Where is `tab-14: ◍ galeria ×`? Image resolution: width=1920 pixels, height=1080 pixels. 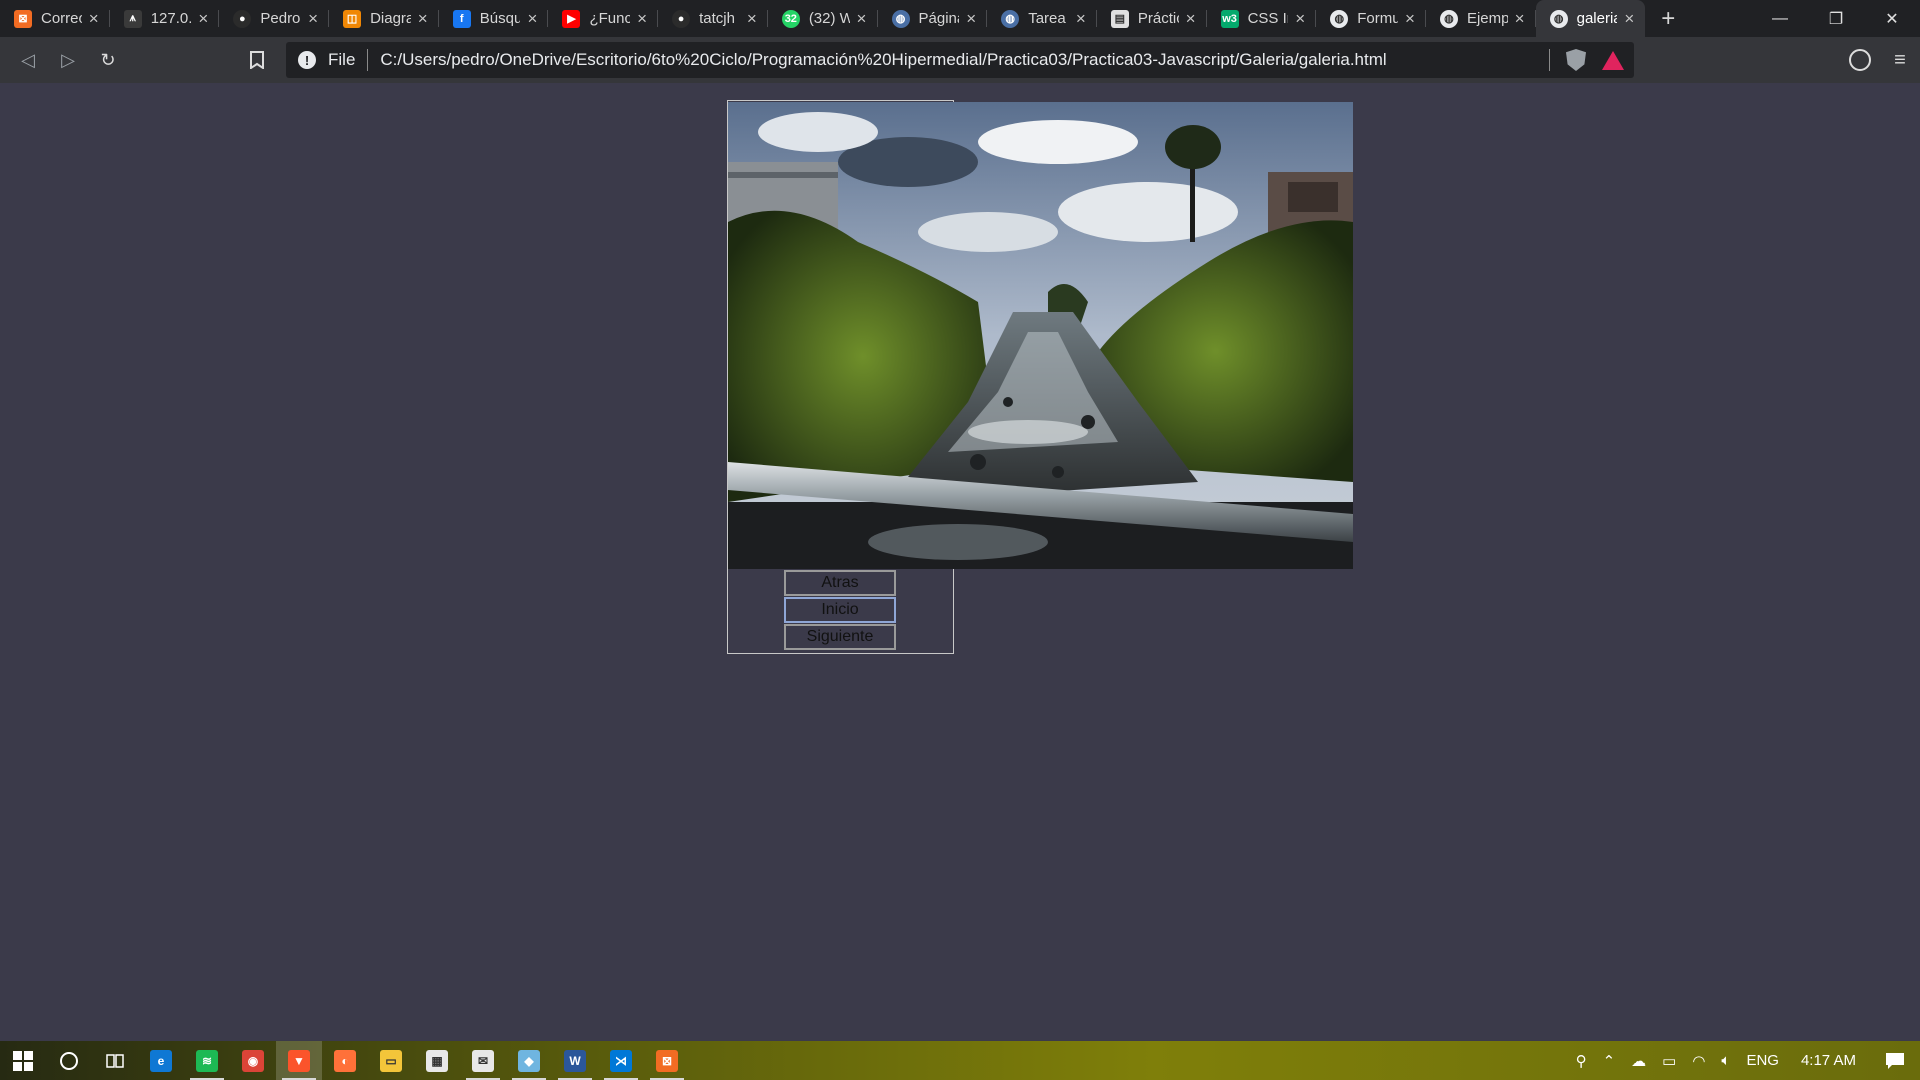
tab-14: ◍ galeria × is located at coordinates (1590, 18).